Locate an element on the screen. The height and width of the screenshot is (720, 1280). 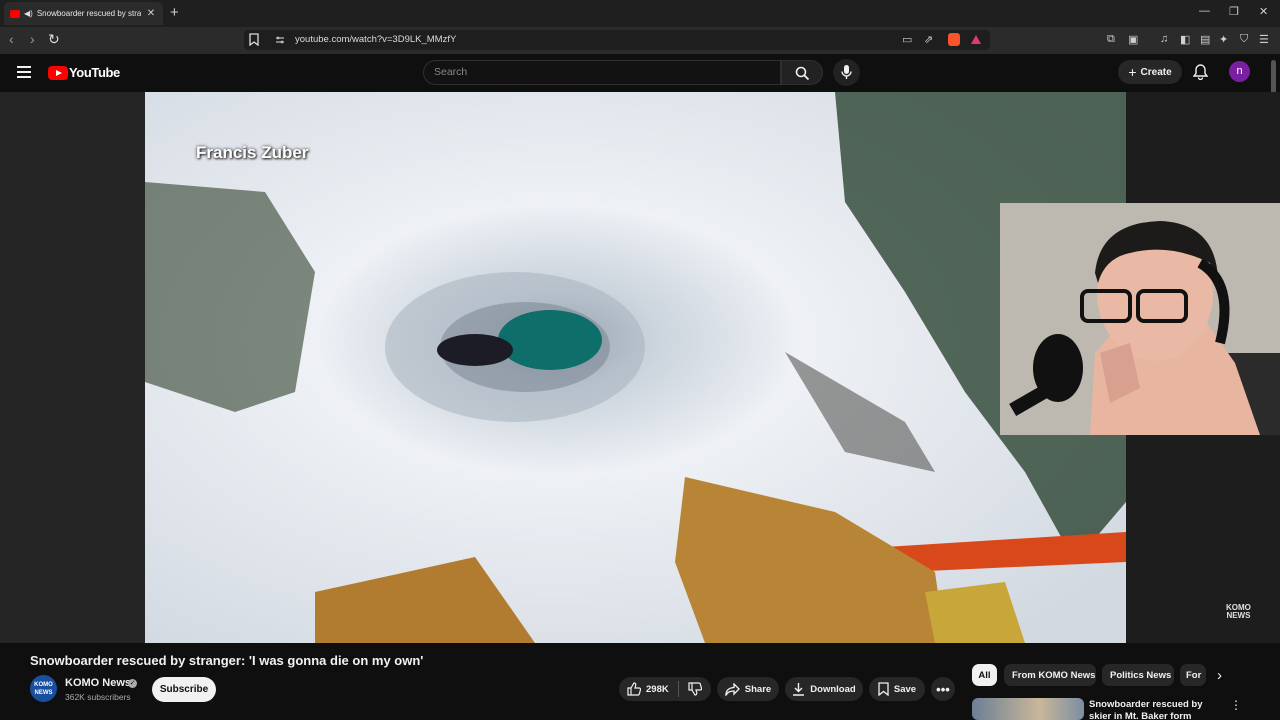
recommended-video-thumbnail is located at coordinates (1028, 709).